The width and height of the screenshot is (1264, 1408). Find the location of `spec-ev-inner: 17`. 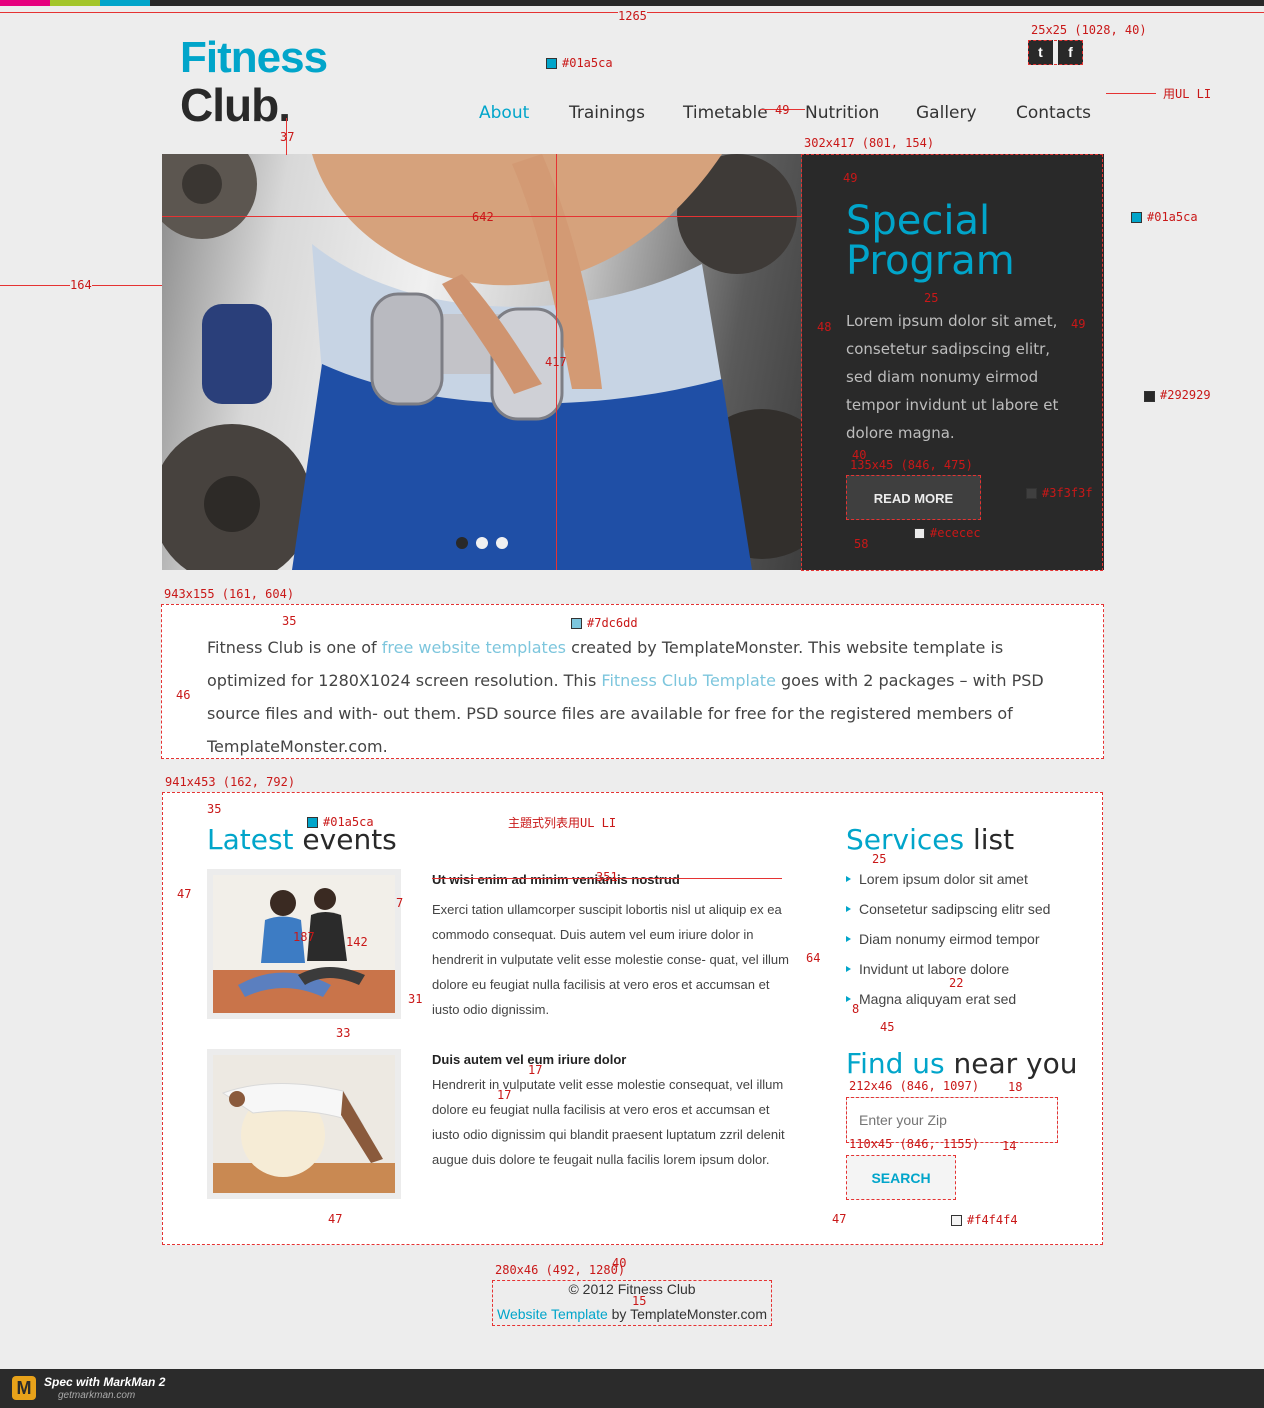

spec-ev-inner: 17 is located at coordinates (535, 1070).